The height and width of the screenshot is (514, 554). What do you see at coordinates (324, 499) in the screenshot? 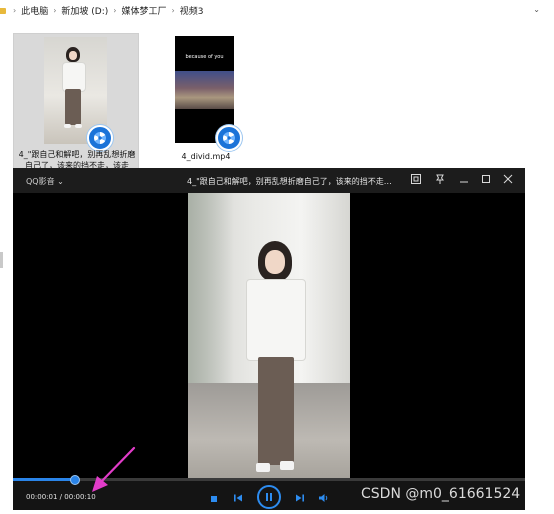
I see `volume-icon` at bounding box center [324, 499].